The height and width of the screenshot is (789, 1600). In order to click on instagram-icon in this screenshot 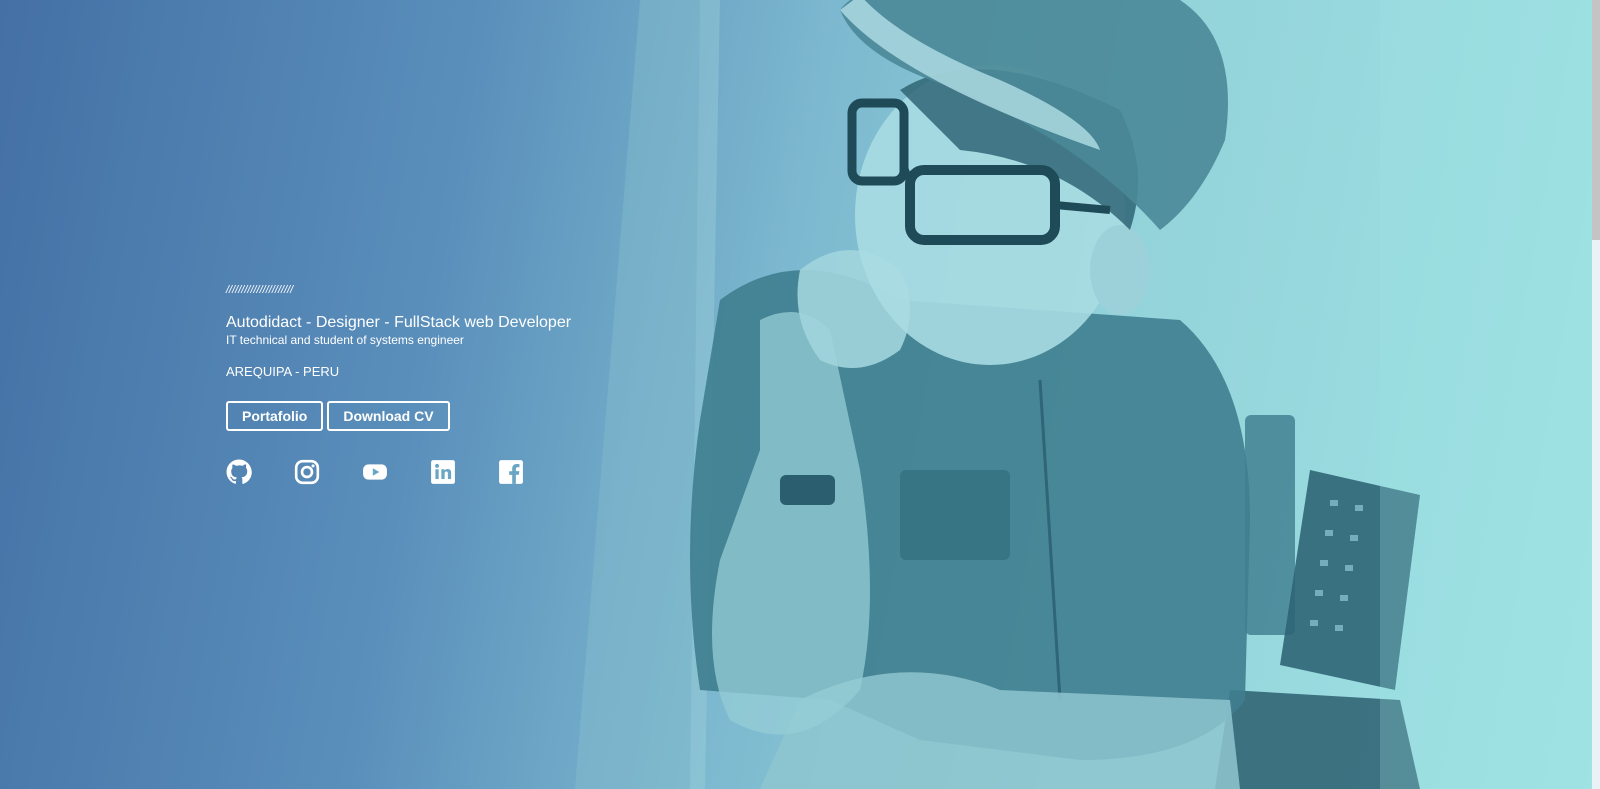, I will do `click(307, 472)`.